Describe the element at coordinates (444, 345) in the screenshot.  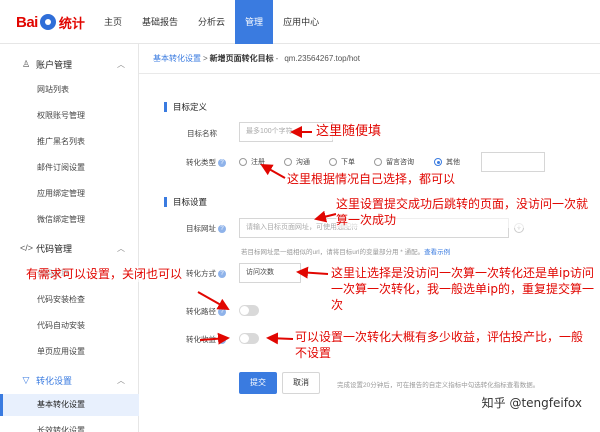
I see `annotation-conversion-income: 可以设置一次转化大概有多少收益，评估投产比，一般不设置` at that location.